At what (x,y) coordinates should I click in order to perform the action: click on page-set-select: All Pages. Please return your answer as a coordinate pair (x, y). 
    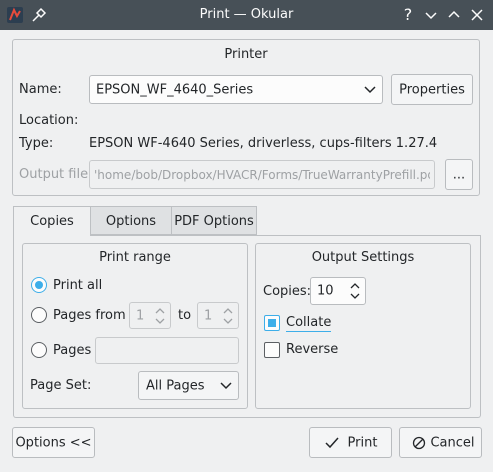
    Looking at the image, I should click on (188, 385).